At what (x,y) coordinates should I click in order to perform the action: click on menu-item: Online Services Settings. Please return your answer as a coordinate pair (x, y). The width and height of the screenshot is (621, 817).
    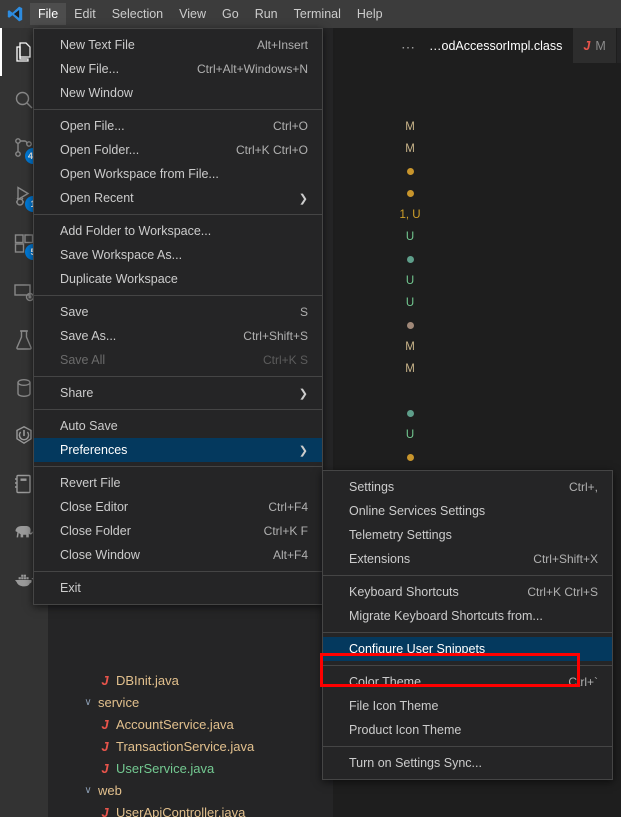
    Looking at the image, I should click on (467, 511).